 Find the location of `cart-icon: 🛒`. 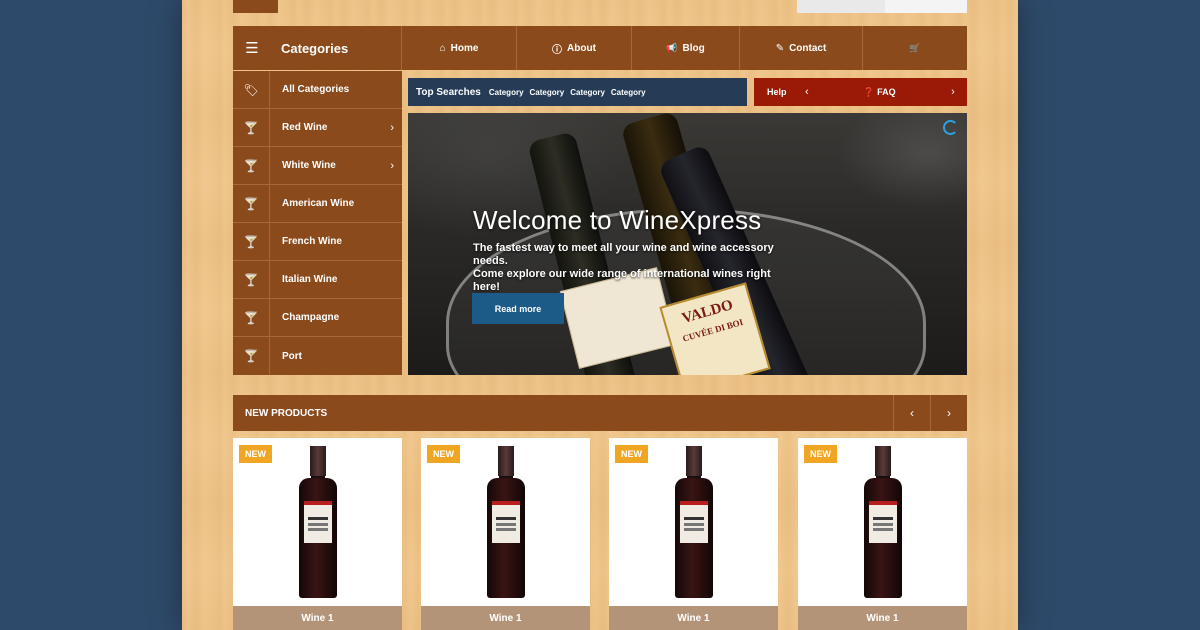

cart-icon: 🛒 is located at coordinates (915, 47).